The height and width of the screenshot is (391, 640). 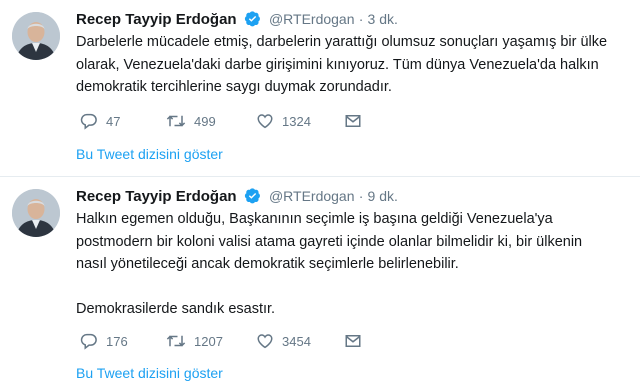 What do you see at coordinates (296, 341) in the screenshot?
I see `like-count: 3454` at bounding box center [296, 341].